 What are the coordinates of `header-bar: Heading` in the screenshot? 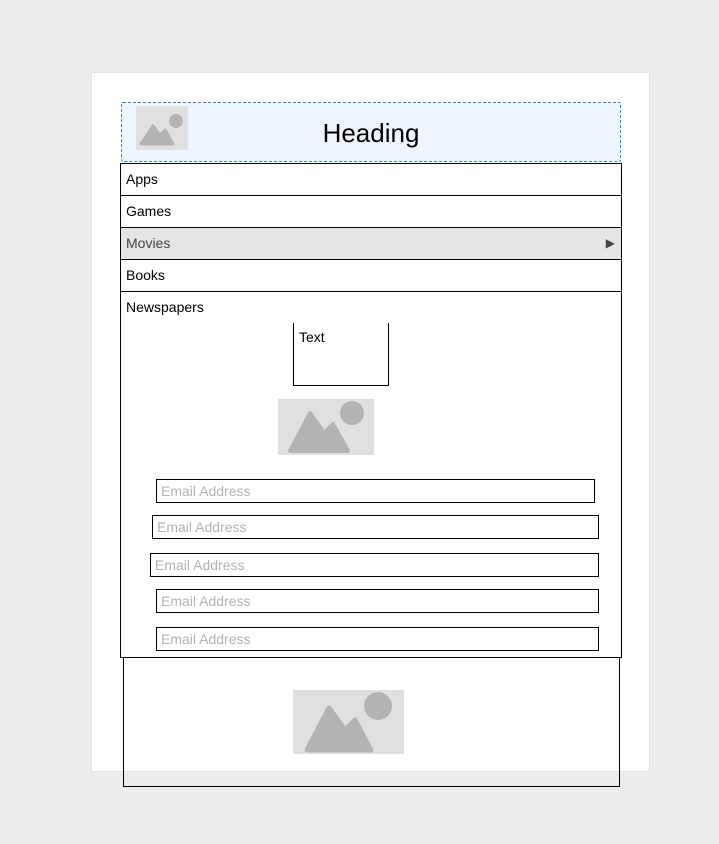 It's located at (371, 132).